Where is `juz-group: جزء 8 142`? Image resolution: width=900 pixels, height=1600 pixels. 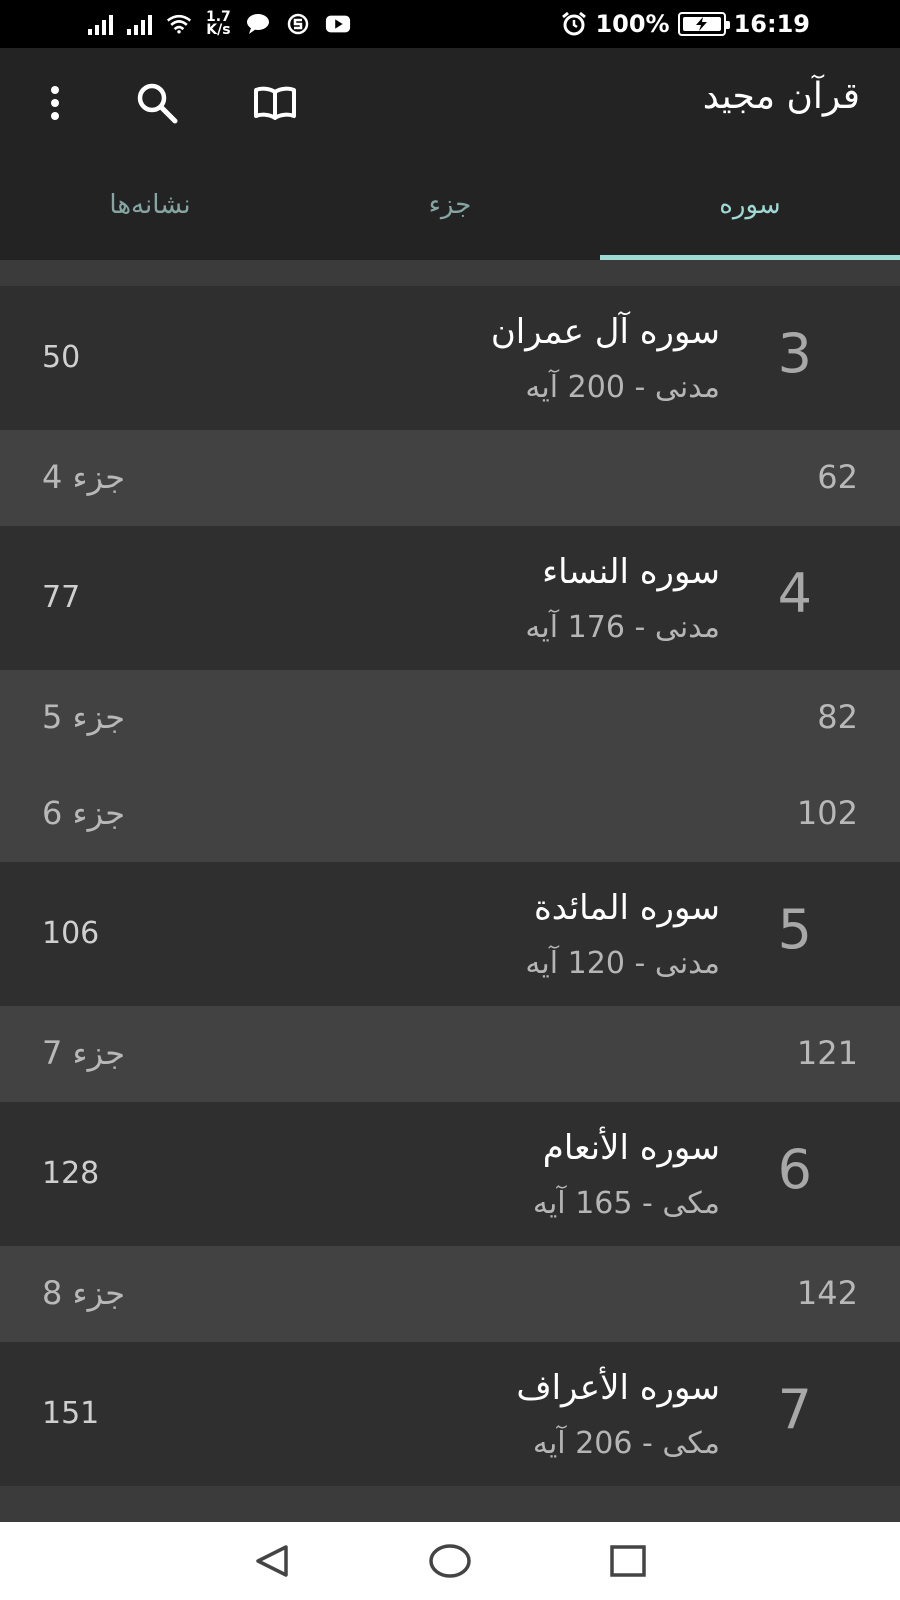 juz-group: جزء 8 142 is located at coordinates (450, 1294).